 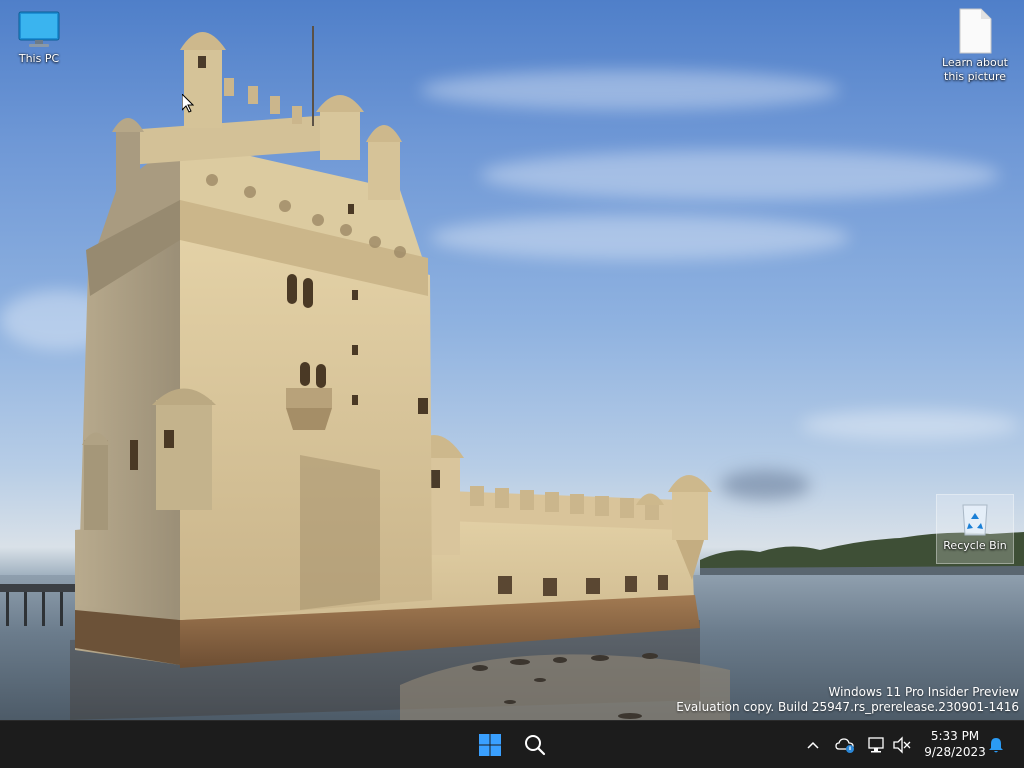 I want to click on mouse-cursor-icon, so click(x=188, y=103).